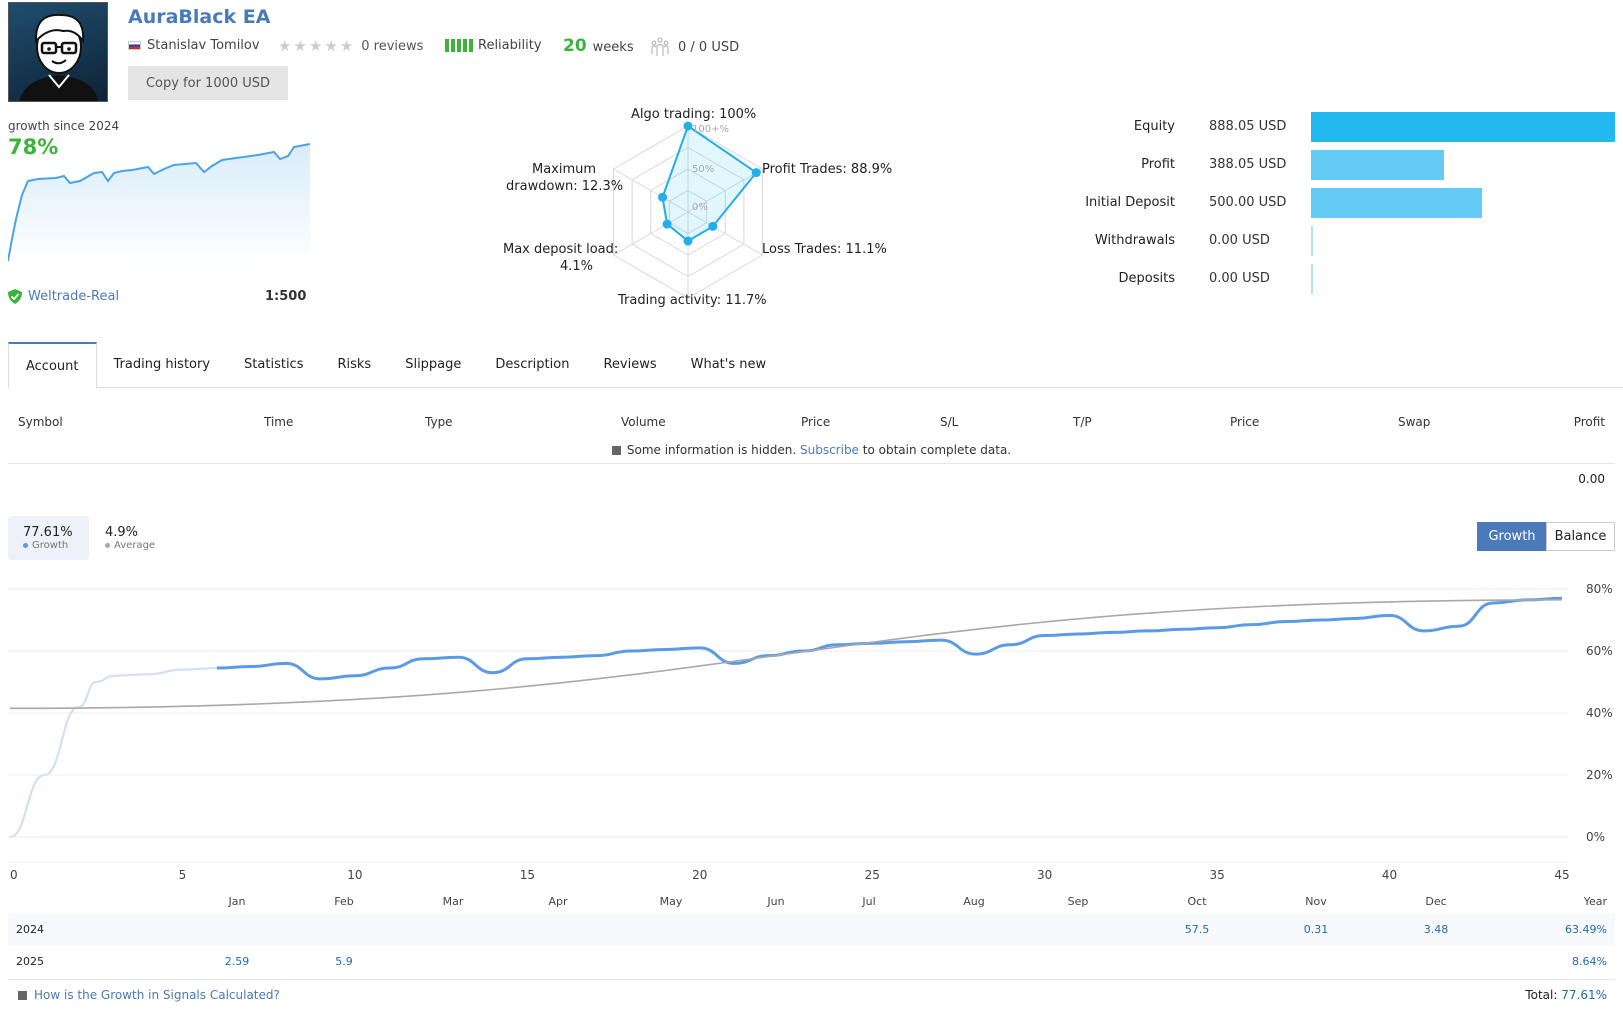 The image size is (1623, 1012). I want to click on radar-label-activity: Trading activity: 11.7%, so click(692, 300).